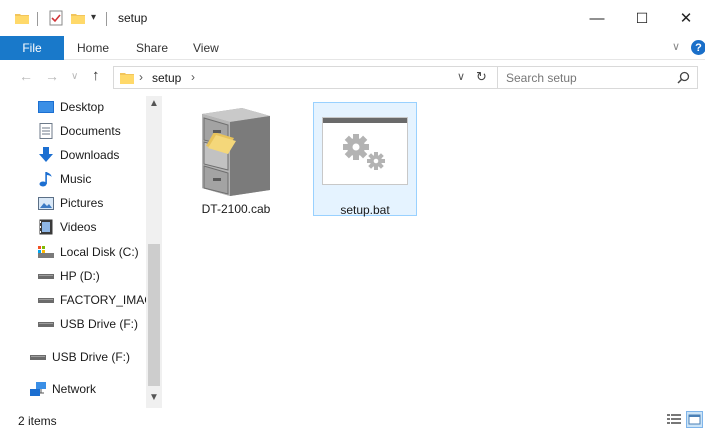 The image size is (705, 432). What do you see at coordinates (46, 179) in the screenshot?
I see `music-icon` at bounding box center [46, 179].